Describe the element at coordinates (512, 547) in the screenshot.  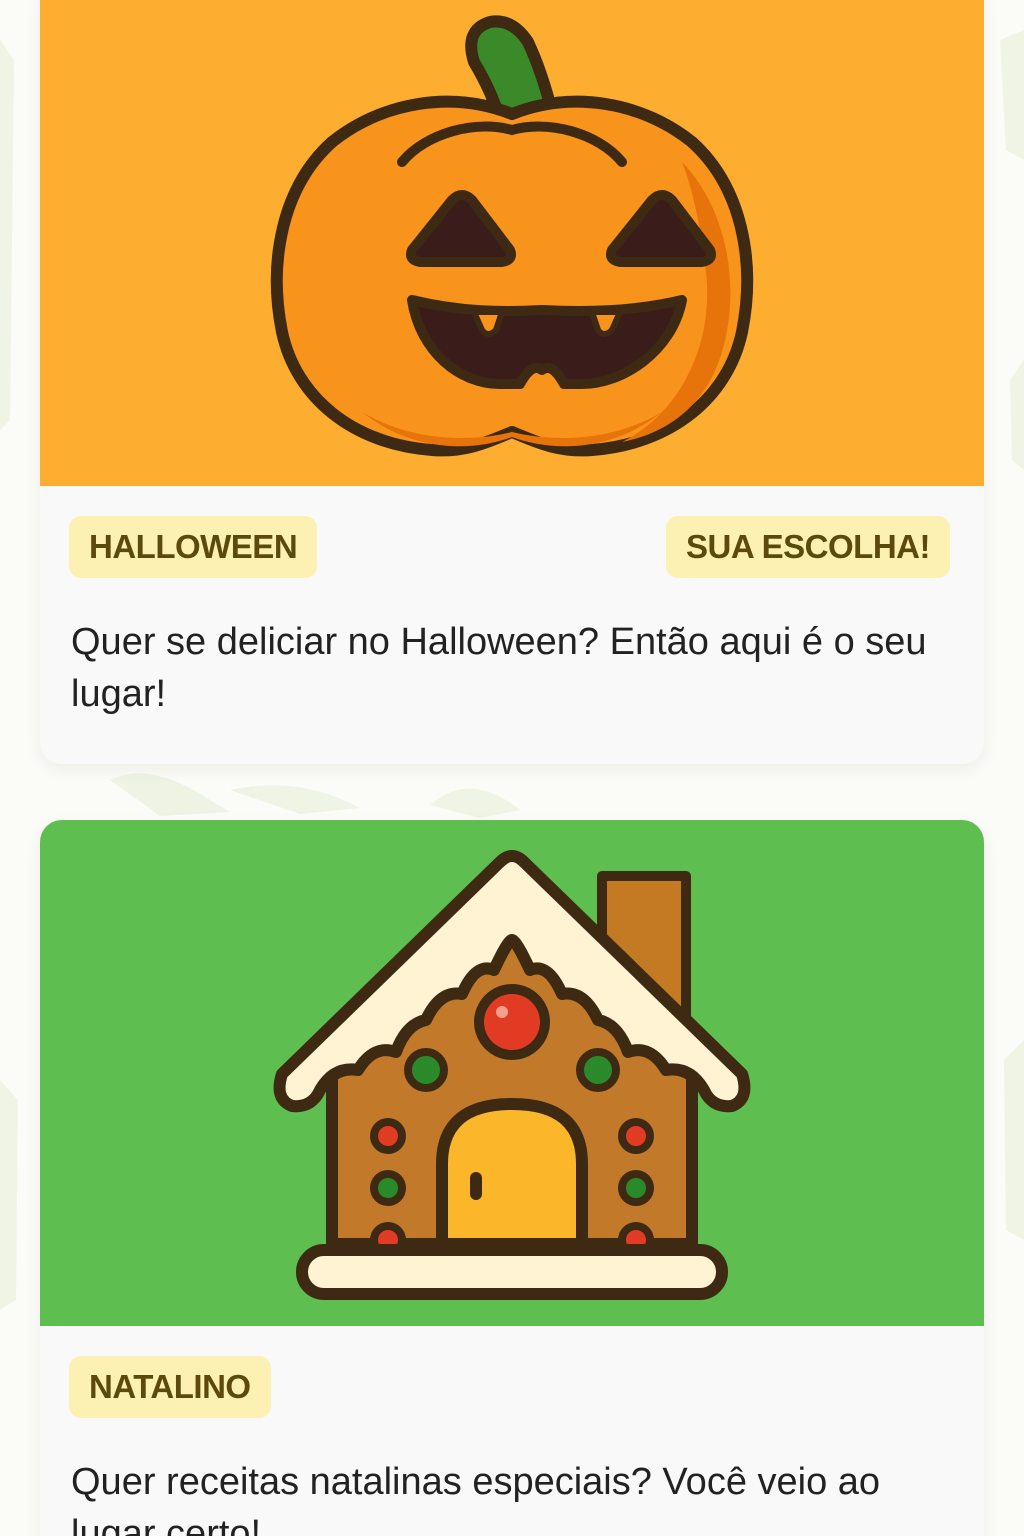
I see `halloween-tags: HALLOWEEN SUA ESCOLHA!` at that location.